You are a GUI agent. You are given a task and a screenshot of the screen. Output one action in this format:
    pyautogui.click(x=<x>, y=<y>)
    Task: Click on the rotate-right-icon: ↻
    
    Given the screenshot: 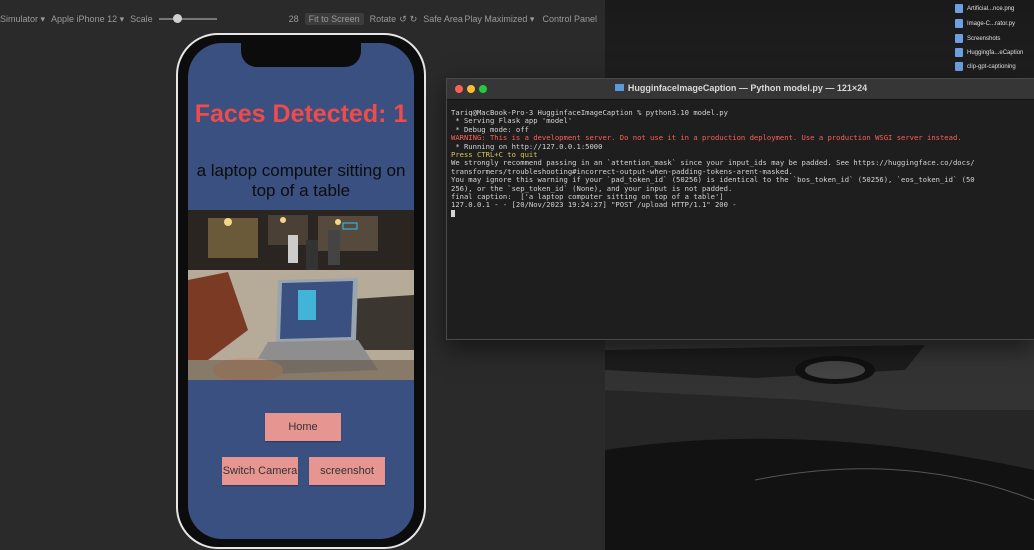 What is the action you would take?
    pyautogui.click(x=414, y=19)
    